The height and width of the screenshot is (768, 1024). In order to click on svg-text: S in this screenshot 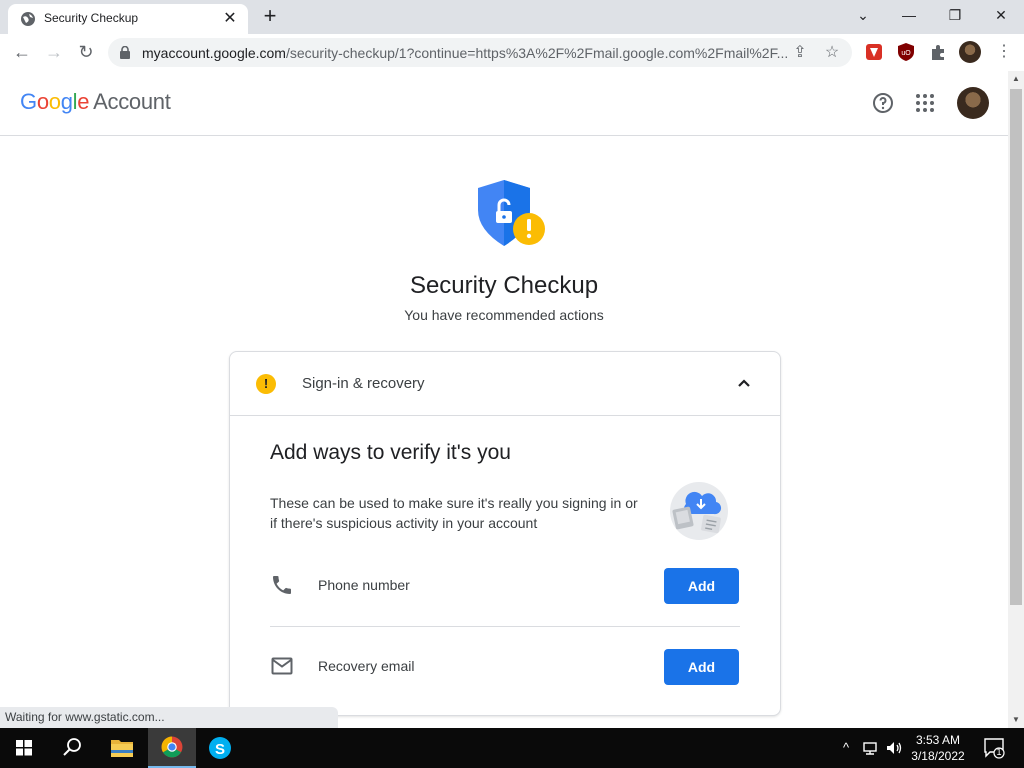, I will do `click(220, 749)`.